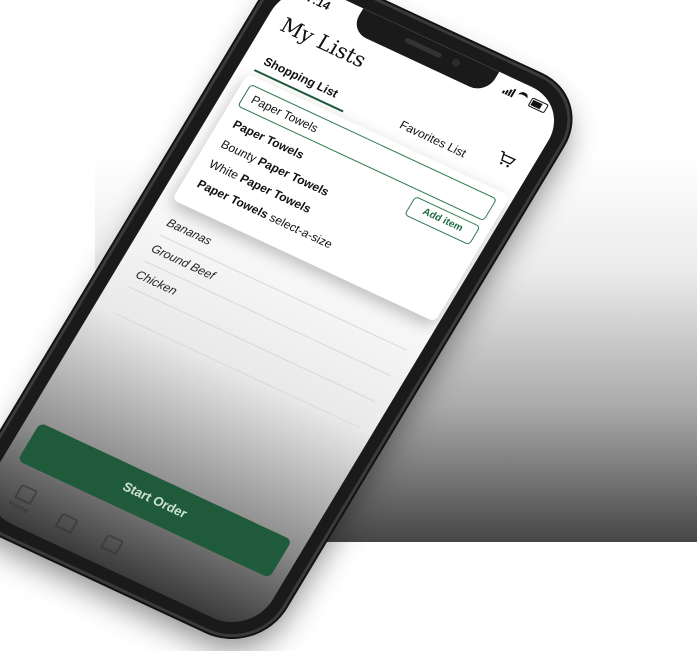 Image resolution: width=697 pixels, height=651 pixels. What do you see at coordinates (509, 91) in the screenshot?
I see `signal-icon` at bounding box center [509, 91].